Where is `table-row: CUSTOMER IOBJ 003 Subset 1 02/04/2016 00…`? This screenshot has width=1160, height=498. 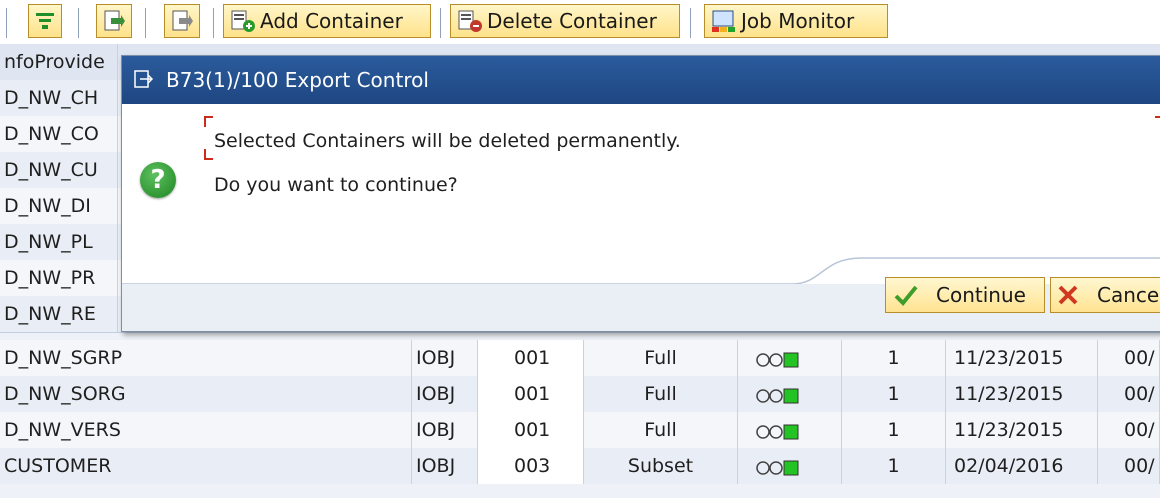 table-row: CUSTOMER IOBJ 003 Subset 1 02/04/2016 00… is located at coordinates (580, 466).